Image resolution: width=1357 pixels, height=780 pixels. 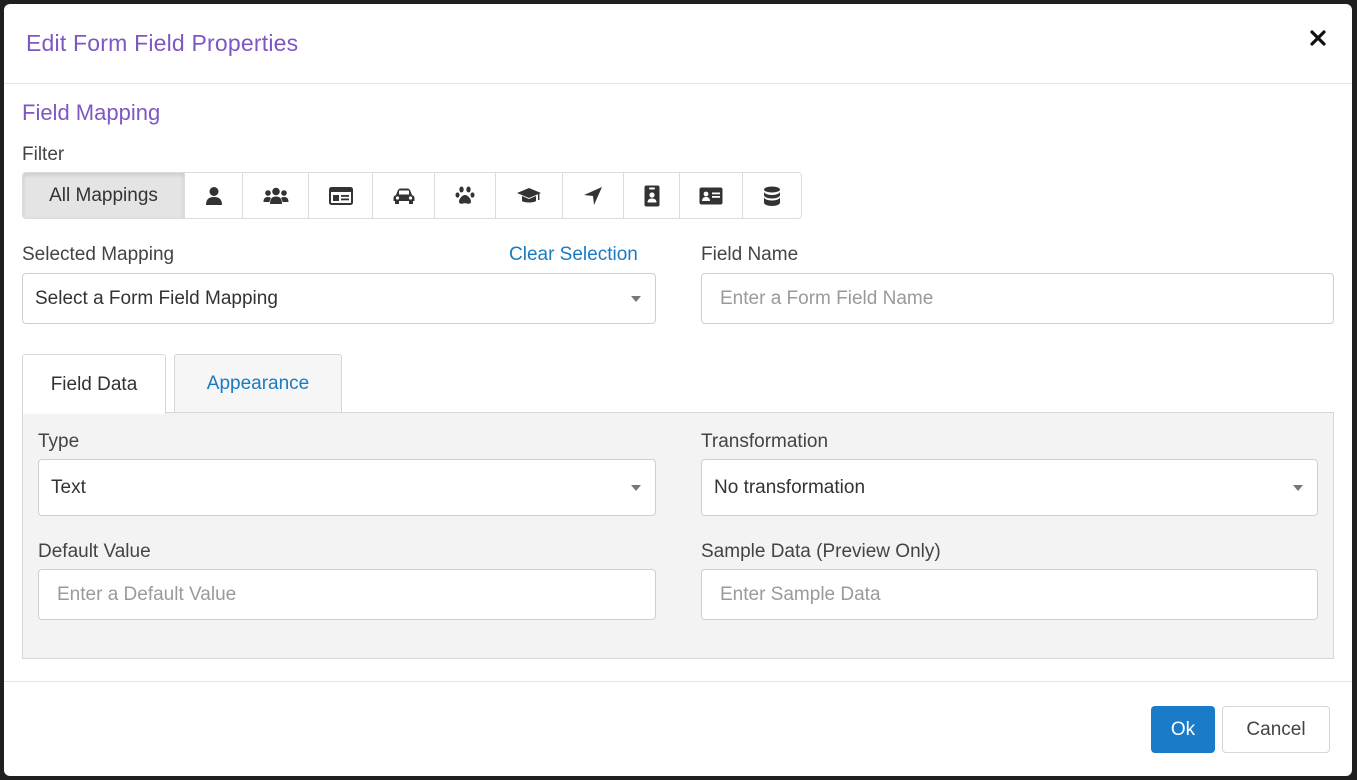 I want to click on person-icon, so click(x=213, y=195).